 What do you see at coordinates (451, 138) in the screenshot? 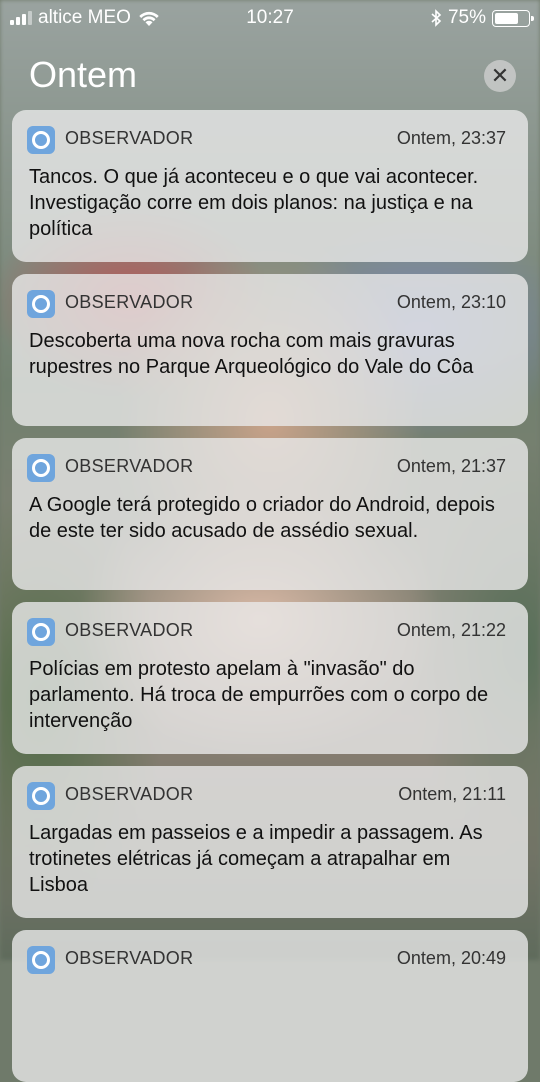
I see `notification-time: Ontem, 23:37` at bounding box center [451, 138].